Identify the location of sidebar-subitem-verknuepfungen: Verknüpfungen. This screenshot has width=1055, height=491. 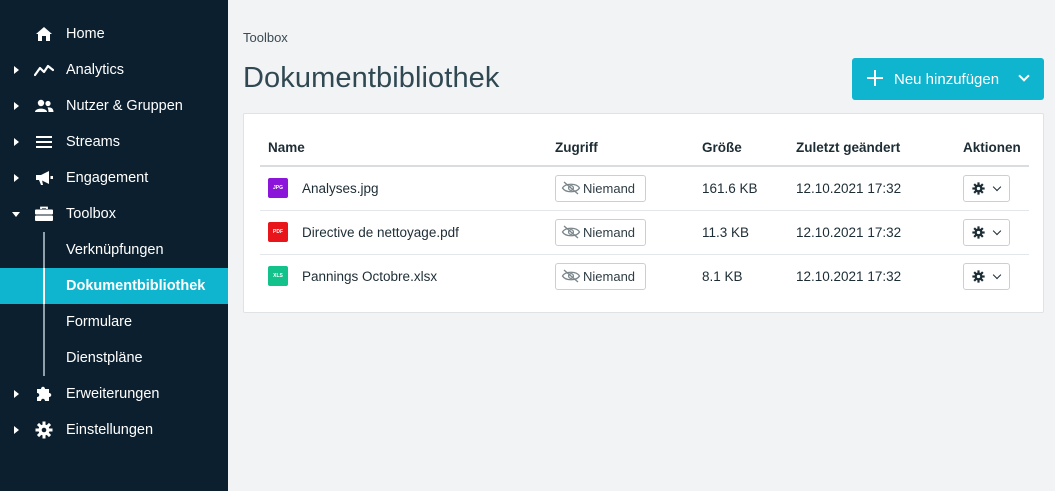
(114, 250).